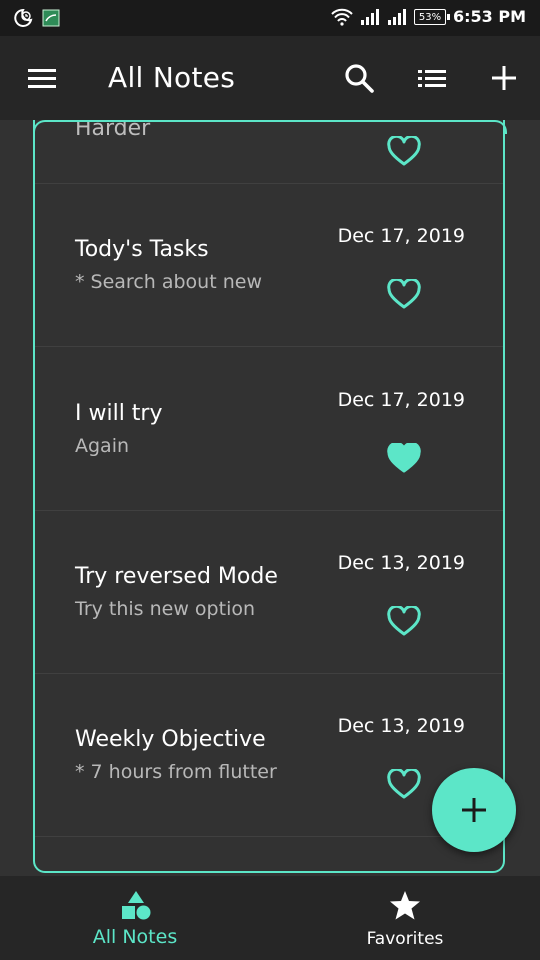  Describe the element at coordinates (342, 17) in the screenshot. I see `wifi-icon` at that location.